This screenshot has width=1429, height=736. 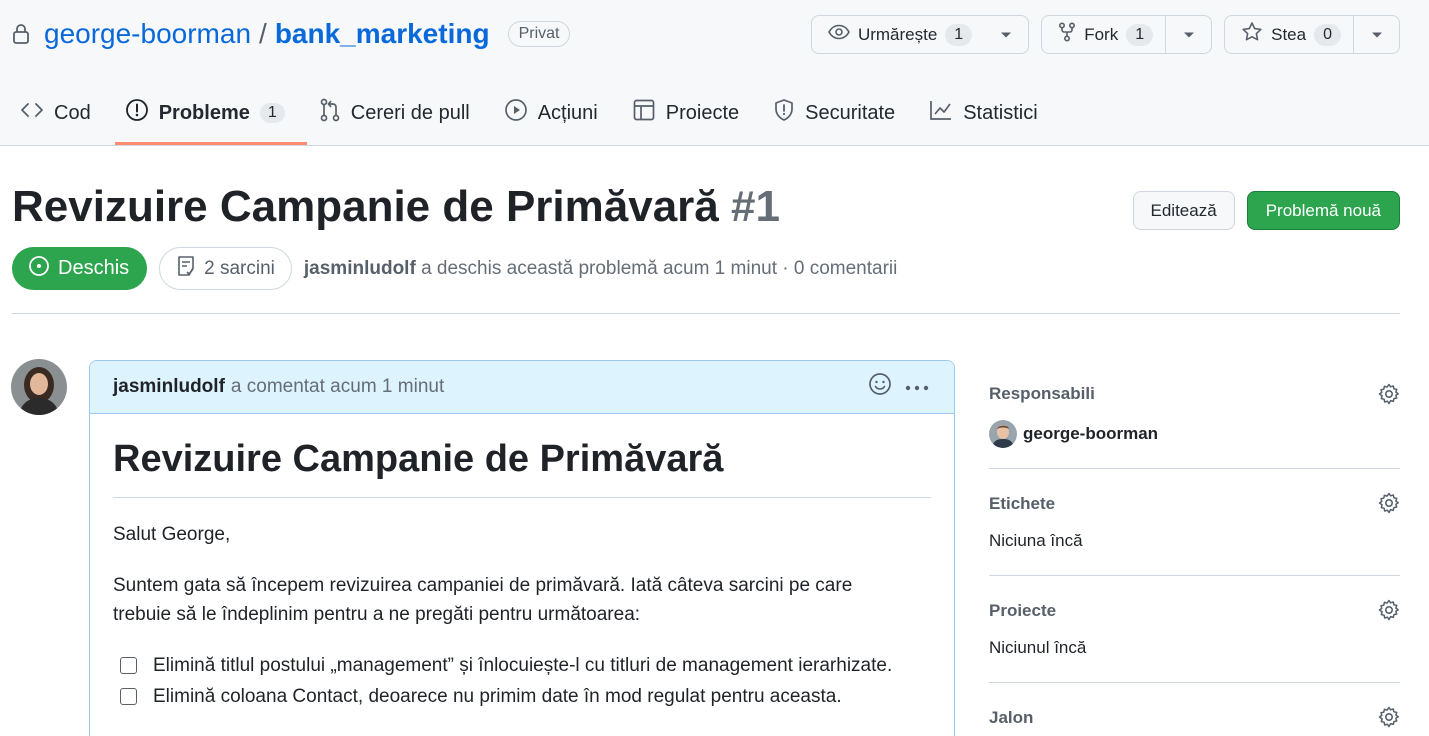 What do you see at coordinates (1323, 210) in the screenshot?
I see `new-issue-button: Problemă nouă` at bounding box center [1323, 210].